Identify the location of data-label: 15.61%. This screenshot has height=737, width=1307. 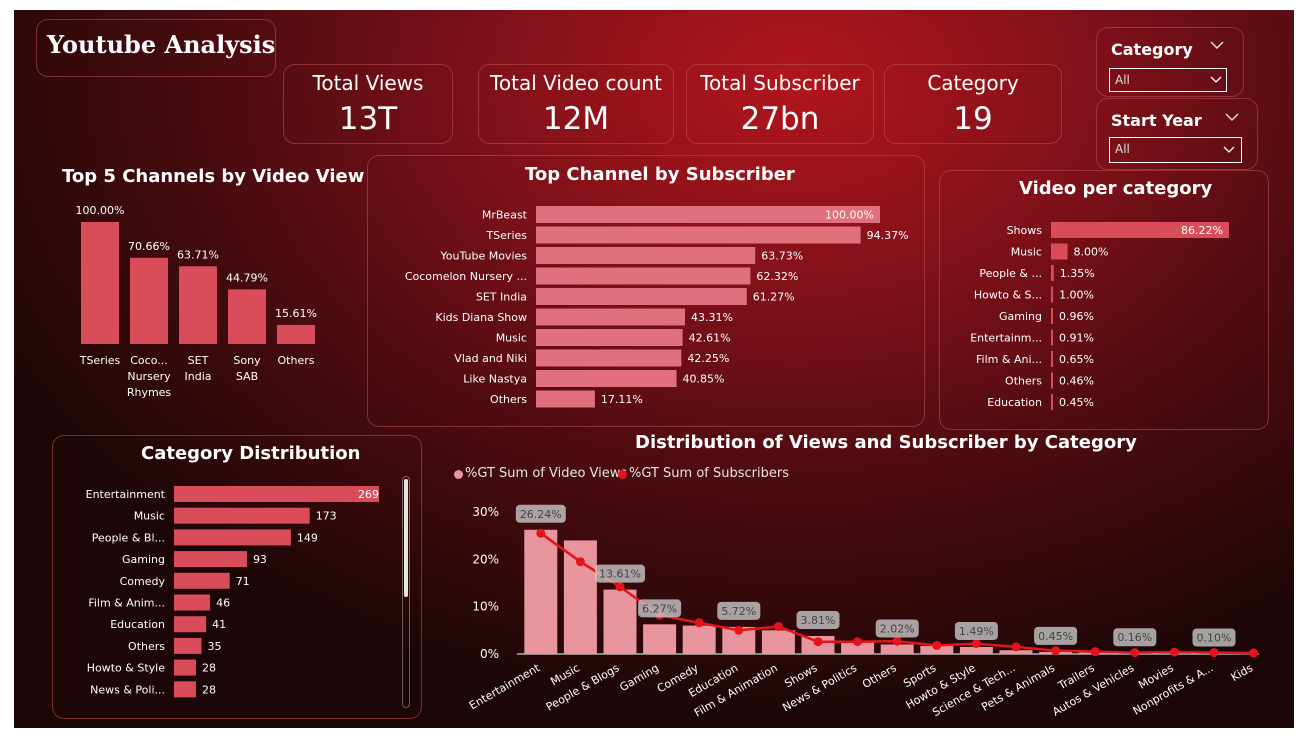
(296, 313).